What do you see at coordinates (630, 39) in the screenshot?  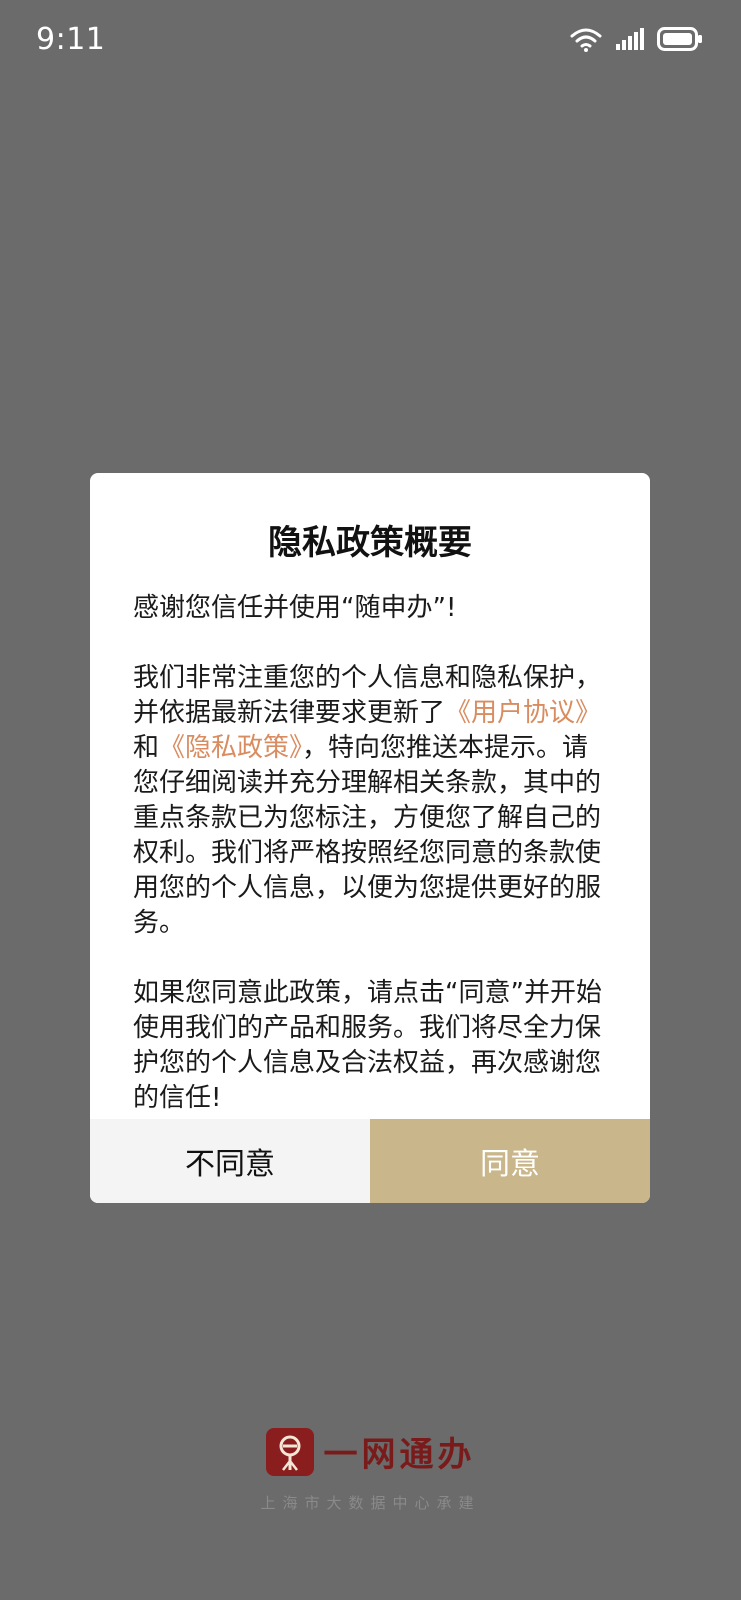 I see `signal-icon` at bounding box center [630, 39].